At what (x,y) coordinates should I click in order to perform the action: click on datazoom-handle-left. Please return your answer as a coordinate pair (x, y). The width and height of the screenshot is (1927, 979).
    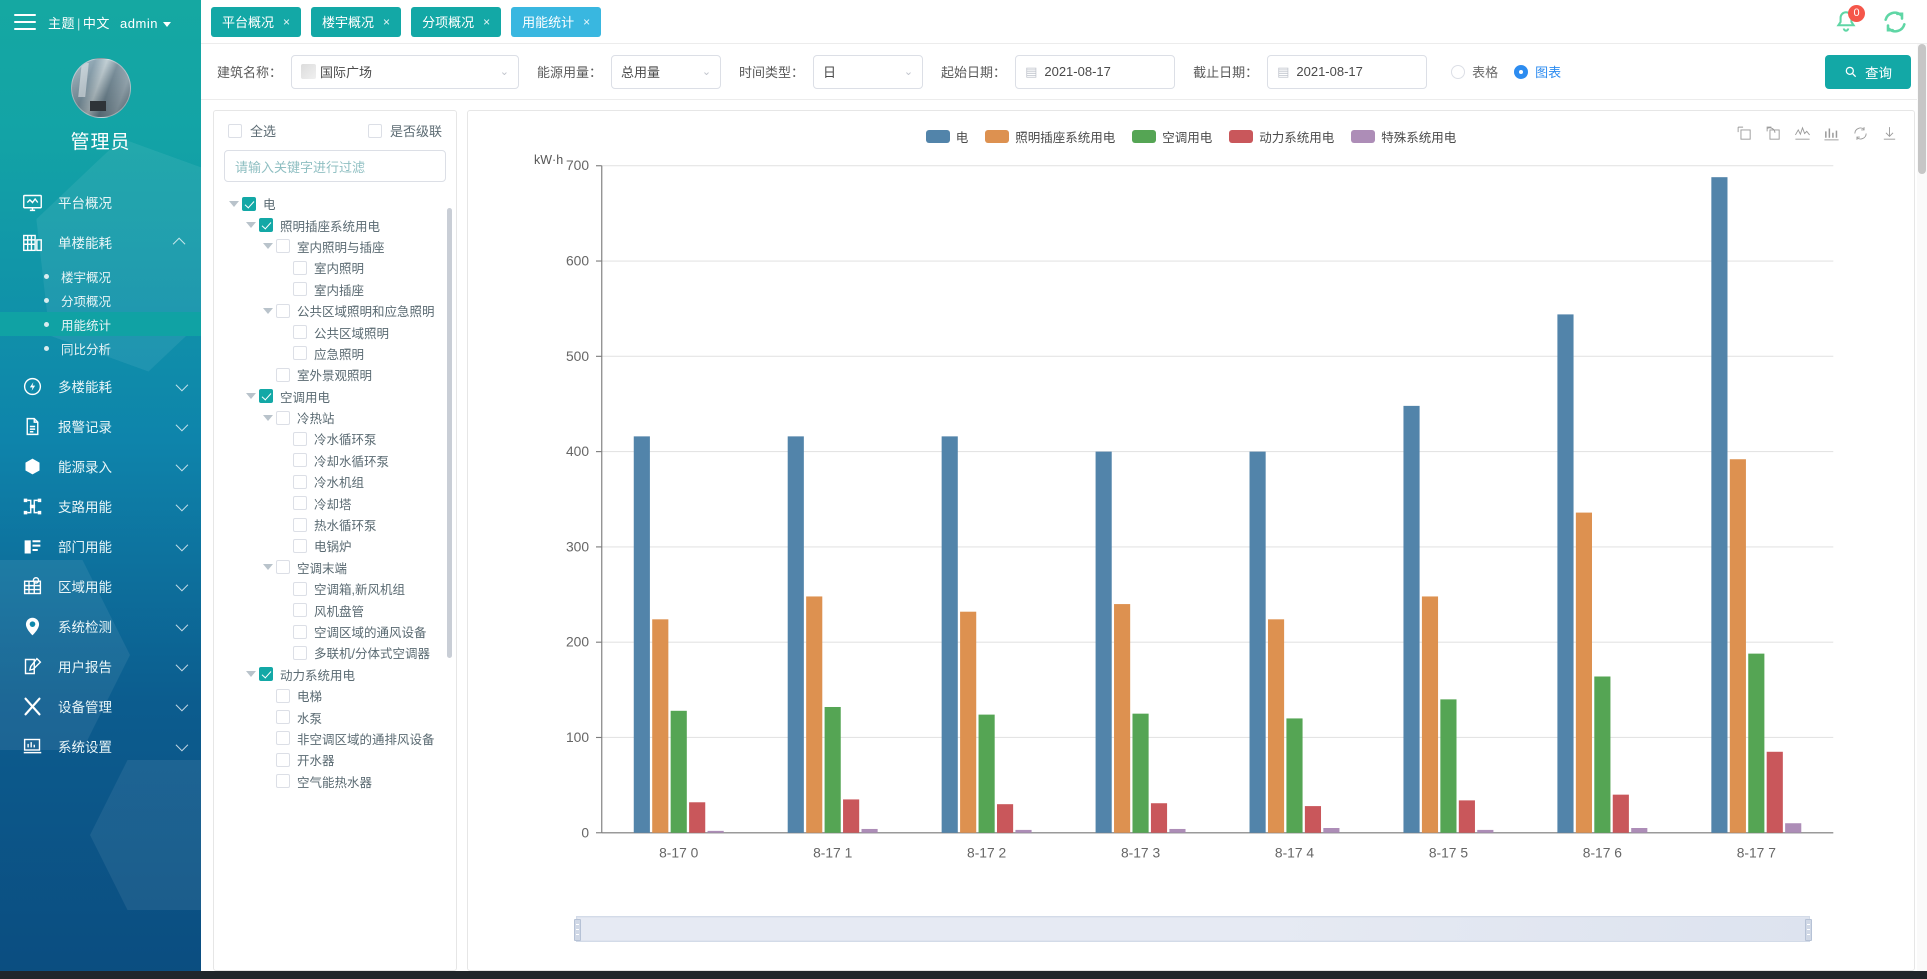
    Looking at the image, I should click on (577, 930).